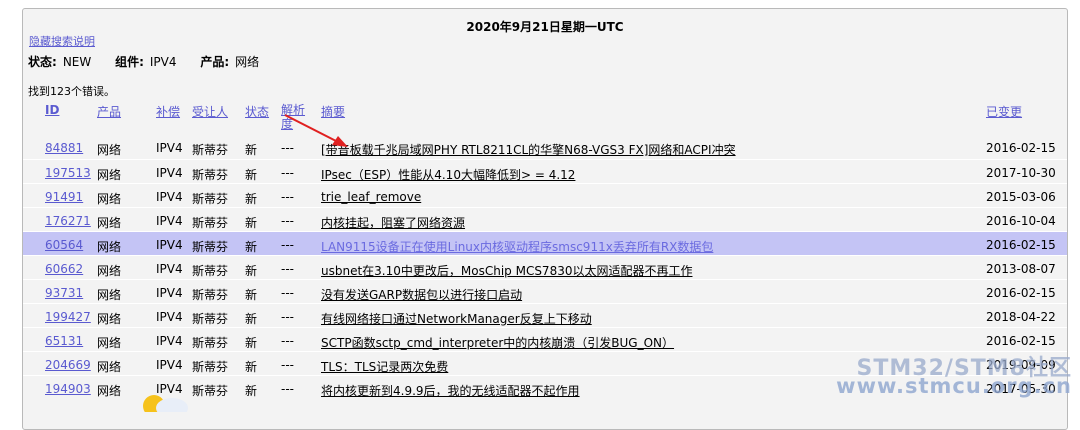  What do you see at coordinates (68, 221) in the screenshot?
I see `bug-id-link: 176271` at bounding box center [68, 221].